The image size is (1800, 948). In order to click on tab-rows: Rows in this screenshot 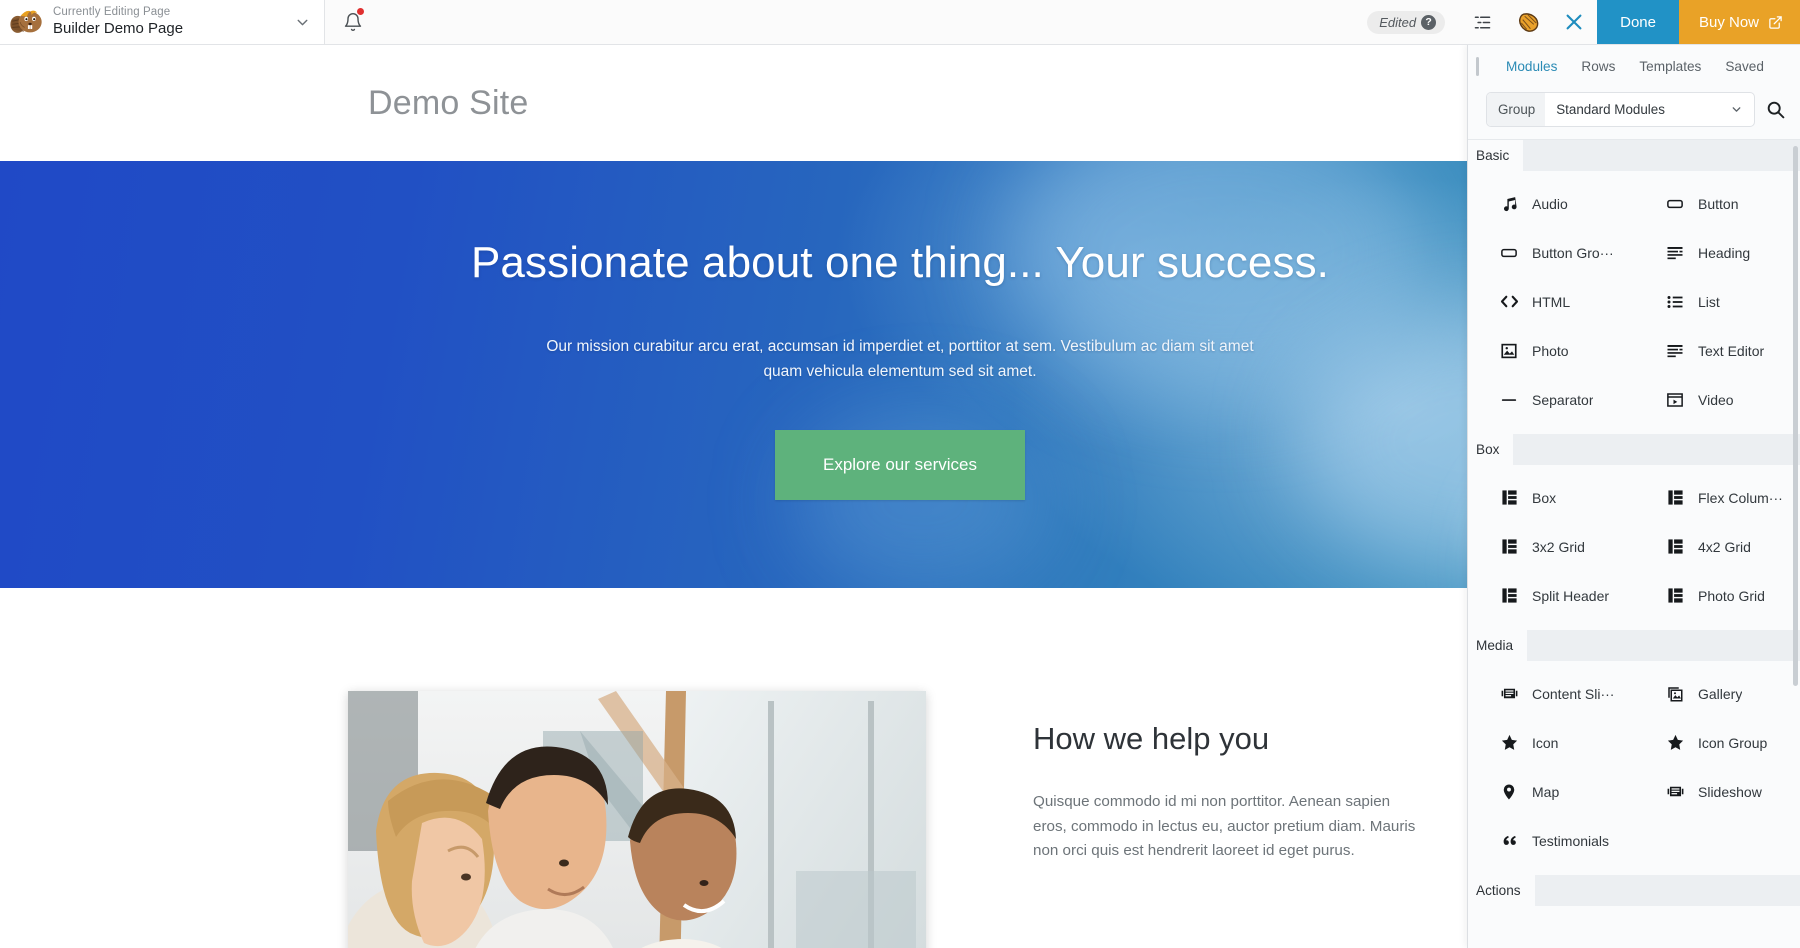, I will do `click(1598, 66)`.